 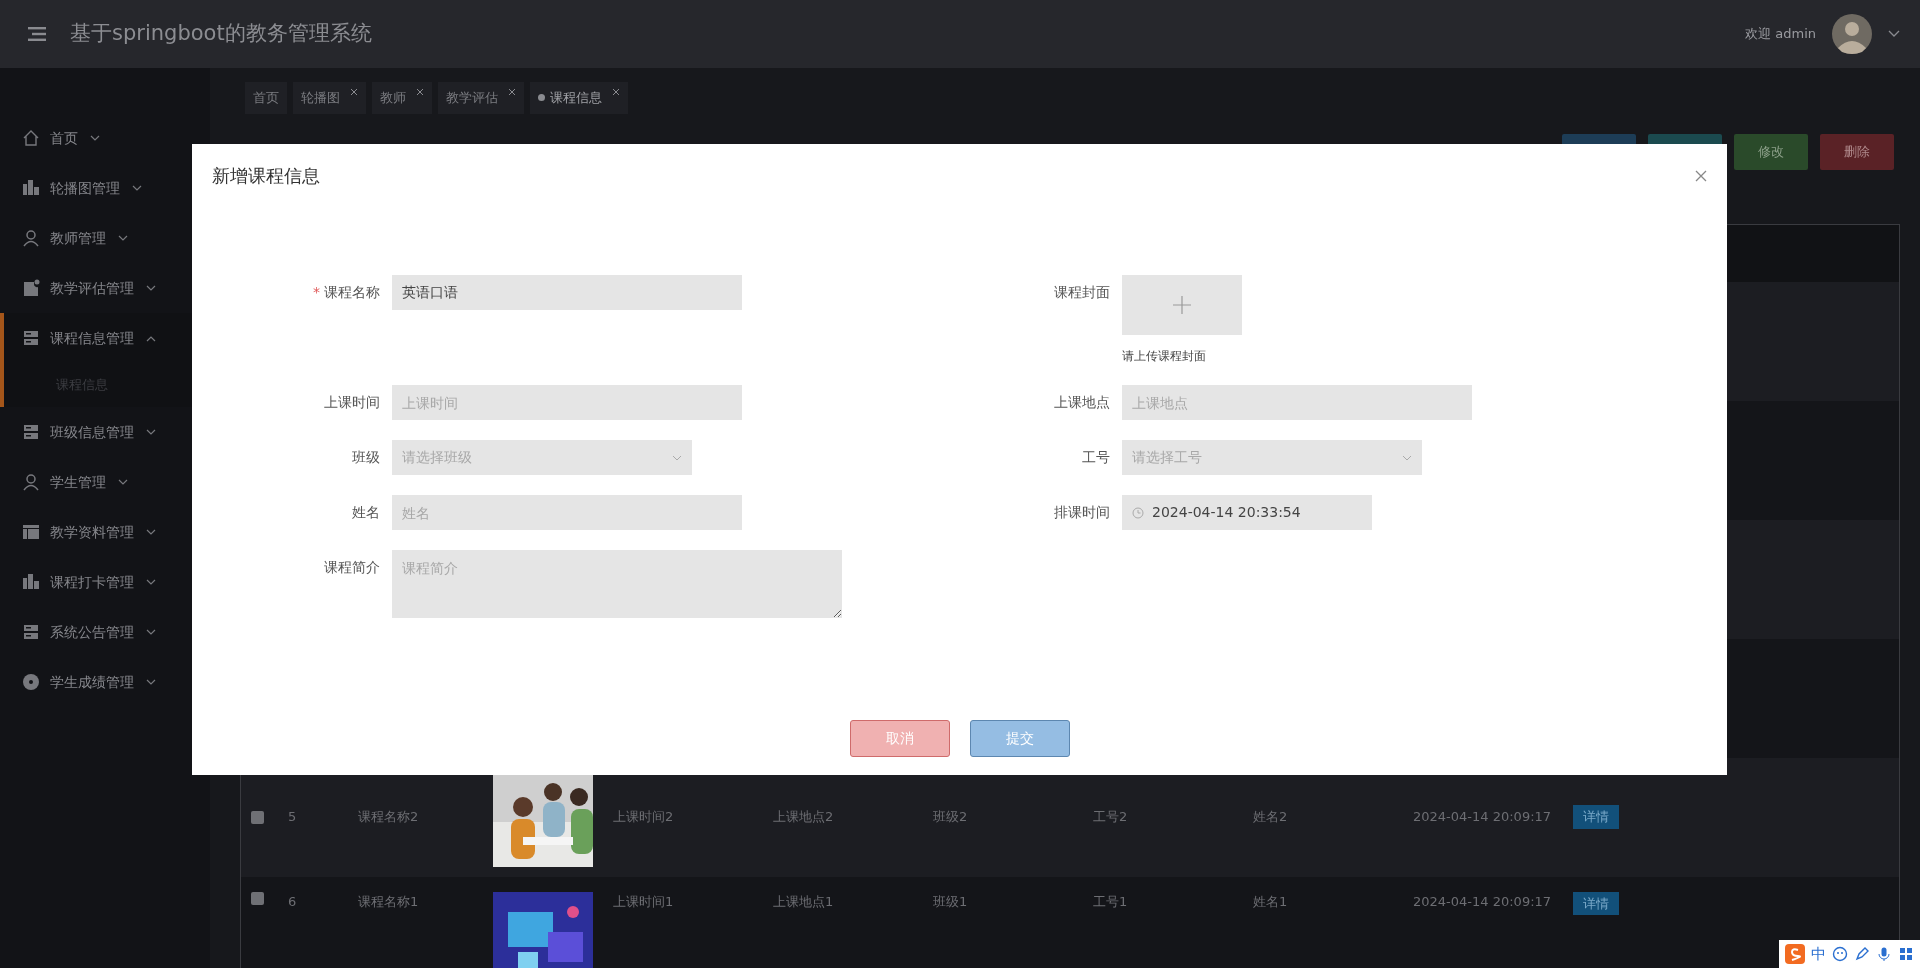 What do you see at coordinates (644, 901) in the screenshot?
I see `table-cell-text: 上课时间1` at bounding box center [644, 901].